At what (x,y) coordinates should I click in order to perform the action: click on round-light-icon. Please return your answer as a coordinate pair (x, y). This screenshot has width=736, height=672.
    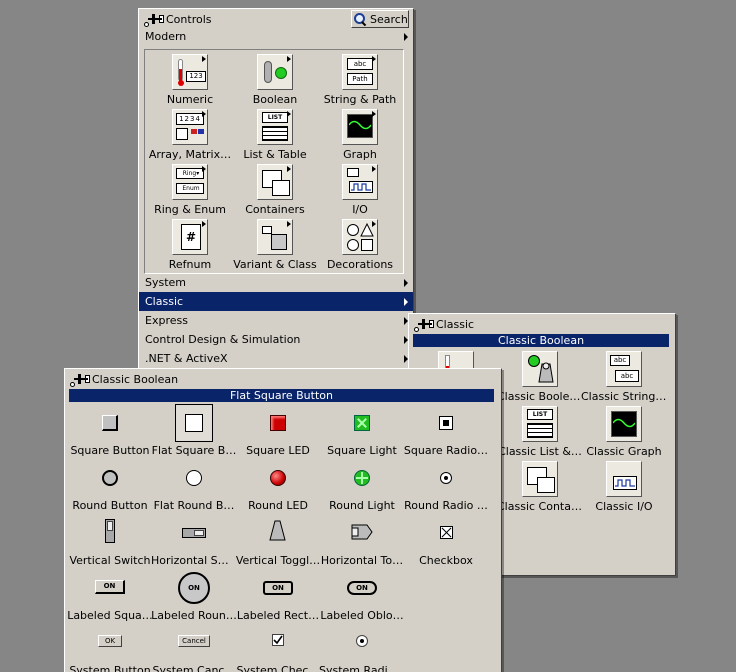
    Looking at the image, I should click on (362, 478).